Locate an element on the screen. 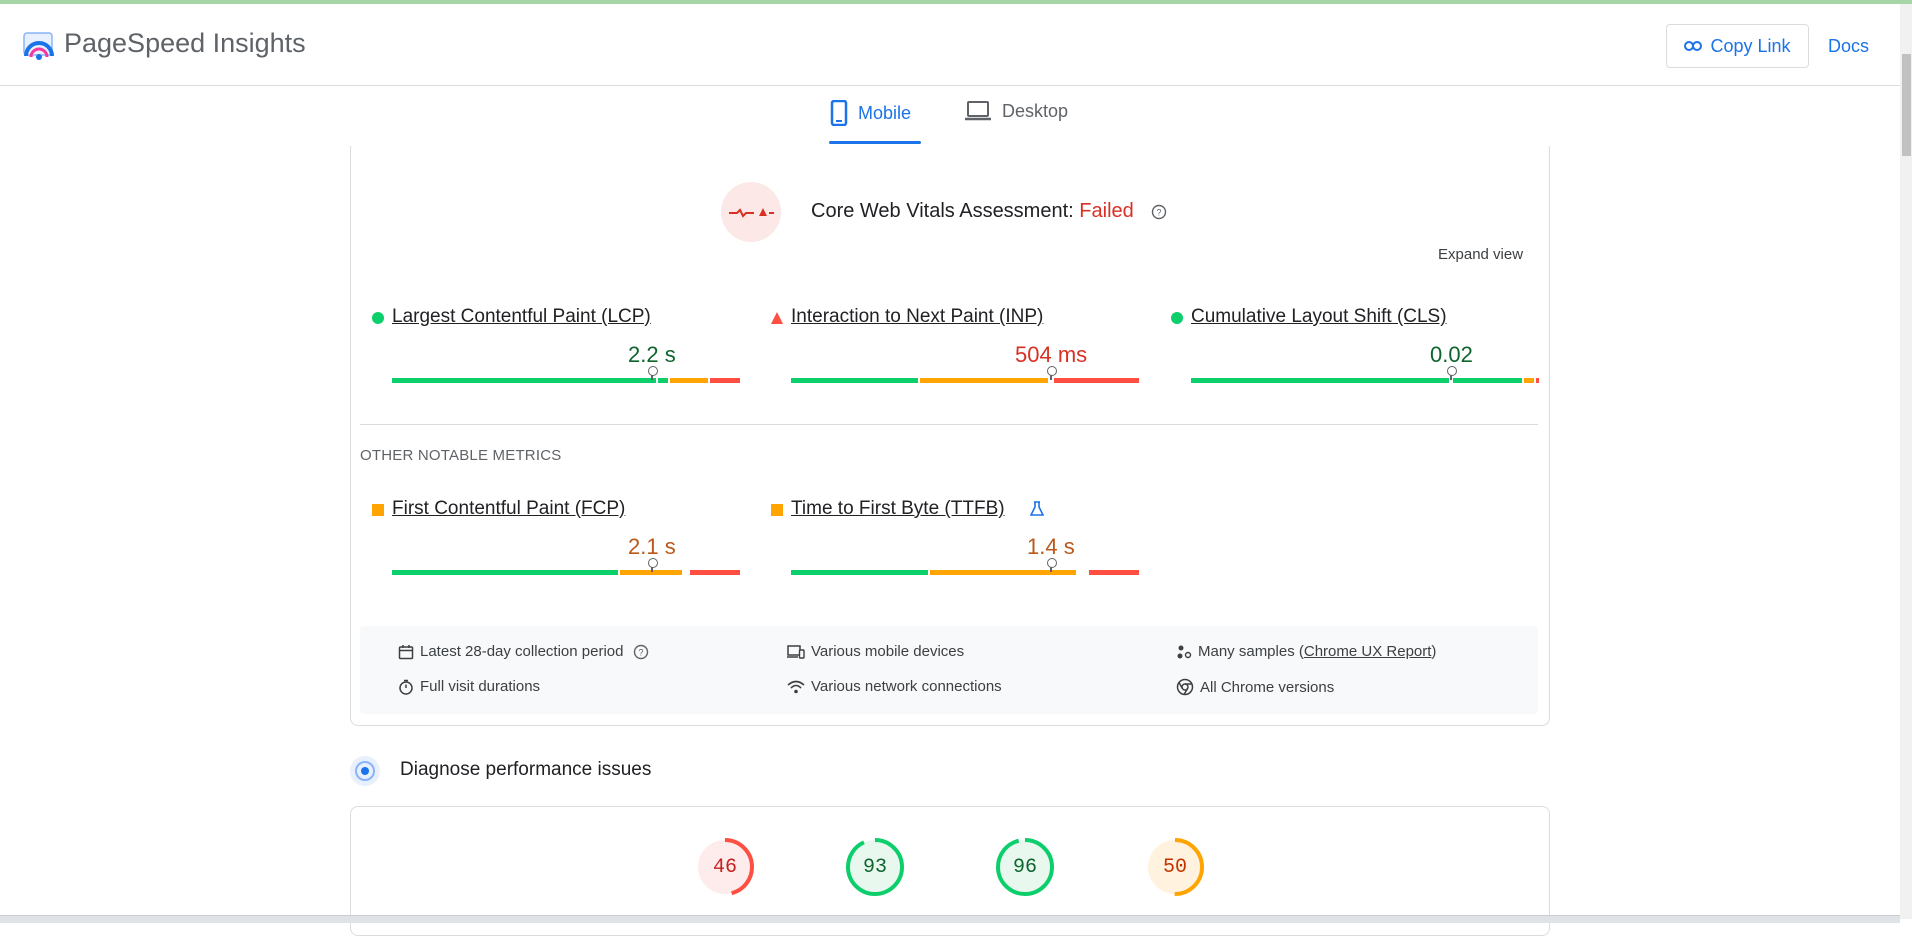  visit-durations-text: Full visit durations is located at coordinates (480, 686).